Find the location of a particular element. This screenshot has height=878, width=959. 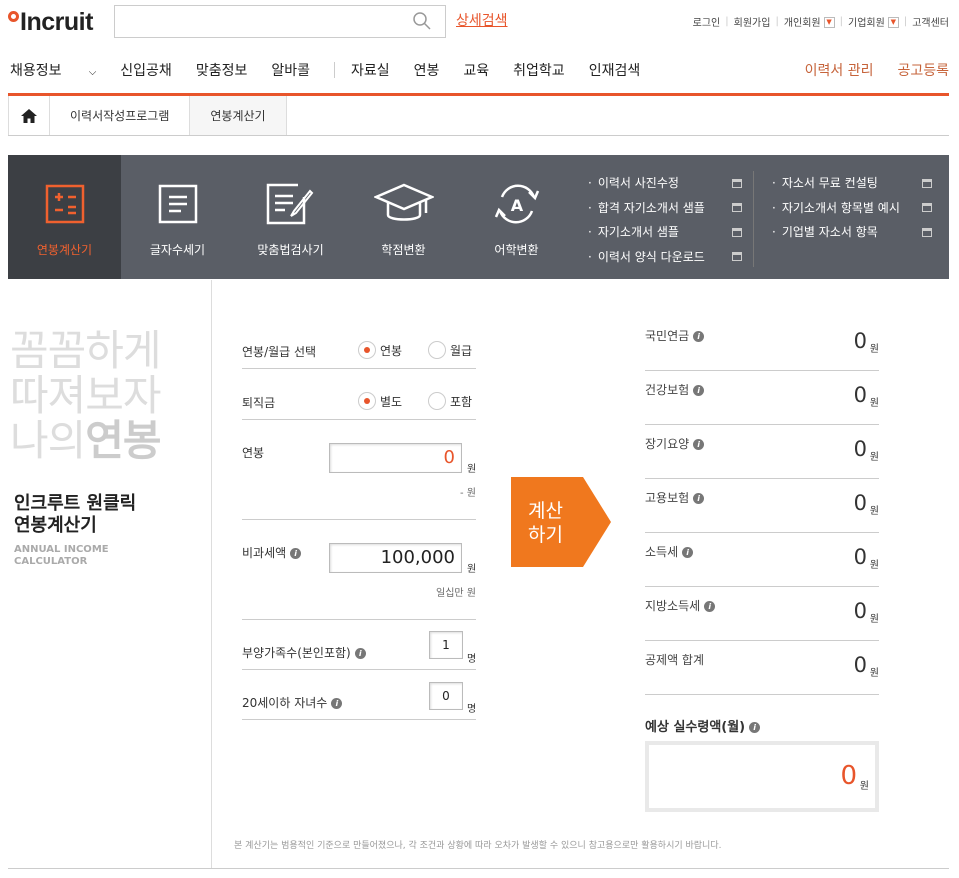

corporate-member-link: 기업회원 is located at coordinates (866, 21).